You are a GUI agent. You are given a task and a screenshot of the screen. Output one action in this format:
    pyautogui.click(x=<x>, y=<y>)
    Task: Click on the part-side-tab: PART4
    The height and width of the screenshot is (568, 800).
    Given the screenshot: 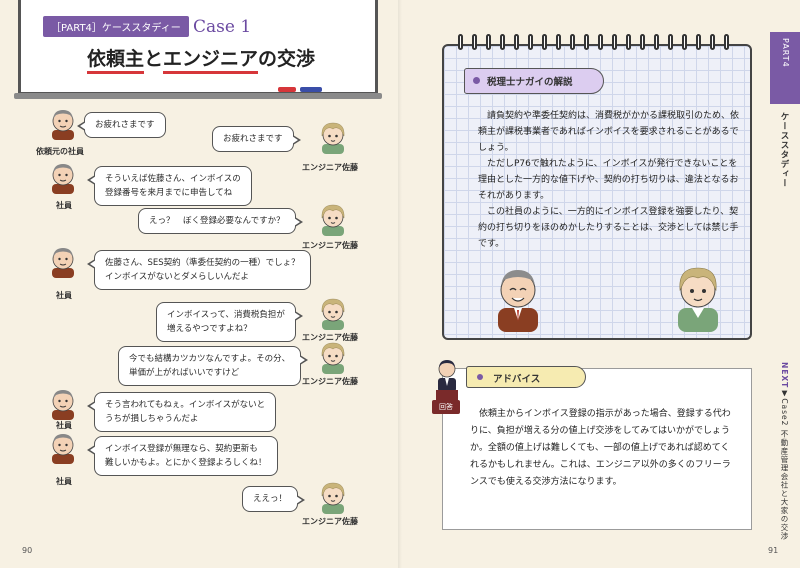 What is the action you would take?
    pyautogui.click(x=785, y=68)
    